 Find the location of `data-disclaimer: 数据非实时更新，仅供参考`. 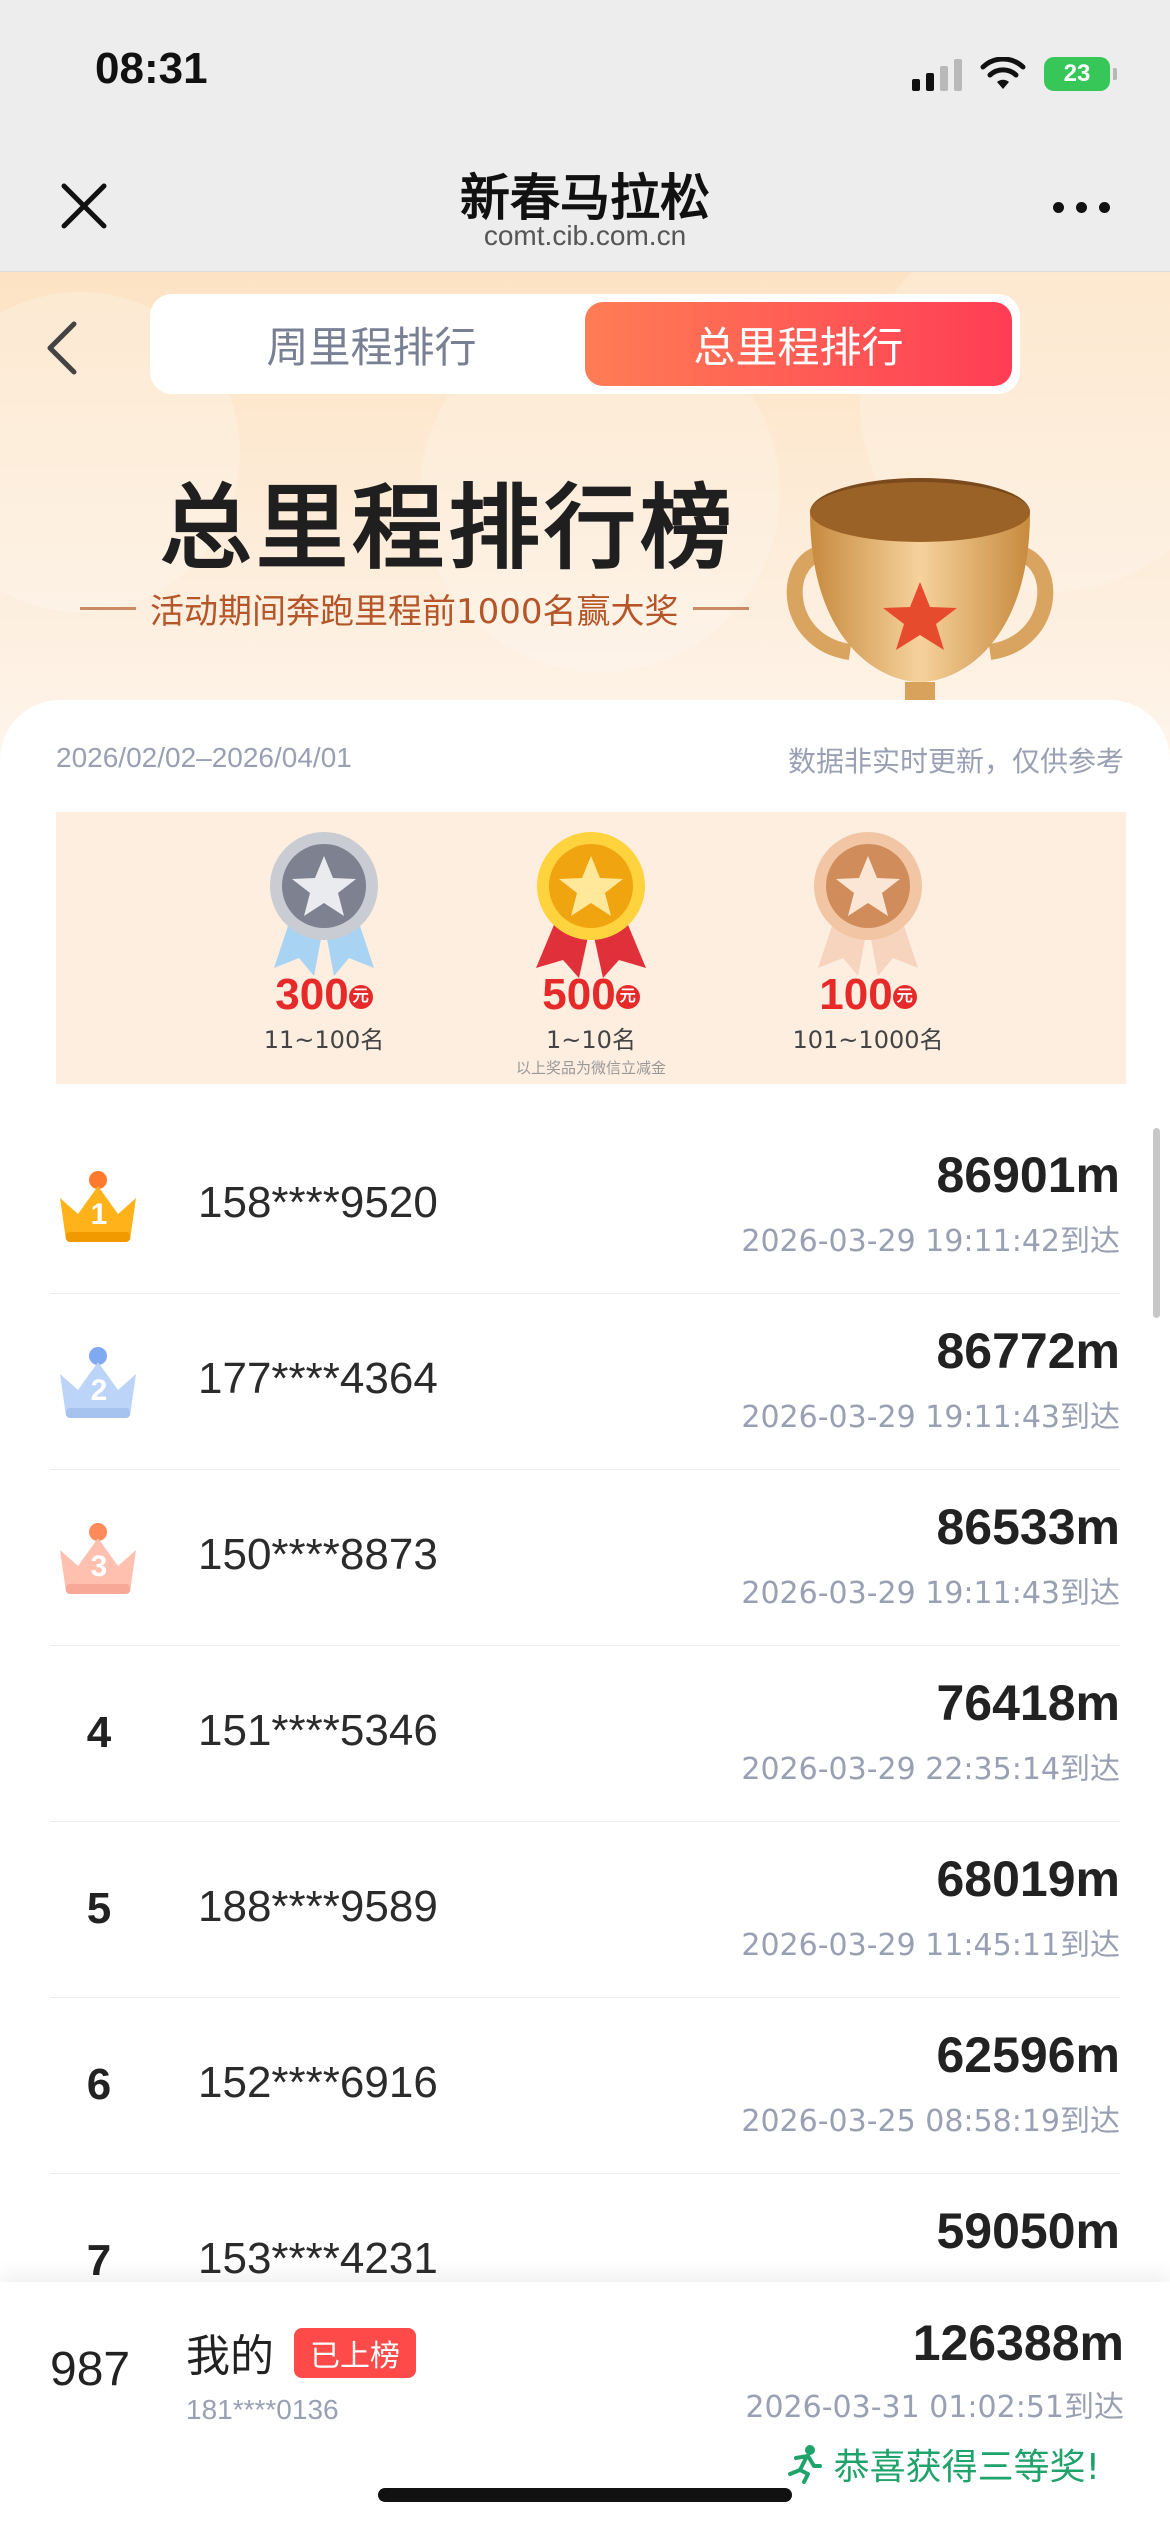

data-disclaimer: 数据非实时更新，仅供参考 is located at coordinates (955, 761).